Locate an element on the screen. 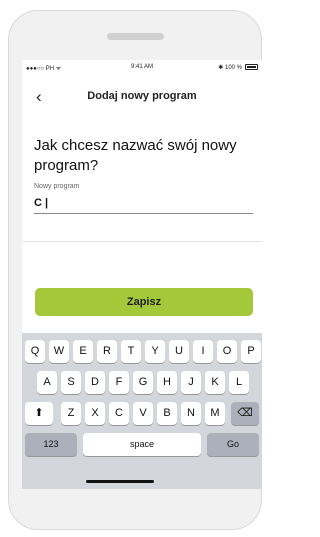 This screenshot has height=537, width=320. key-v: V is located at coordinates (143, 413).